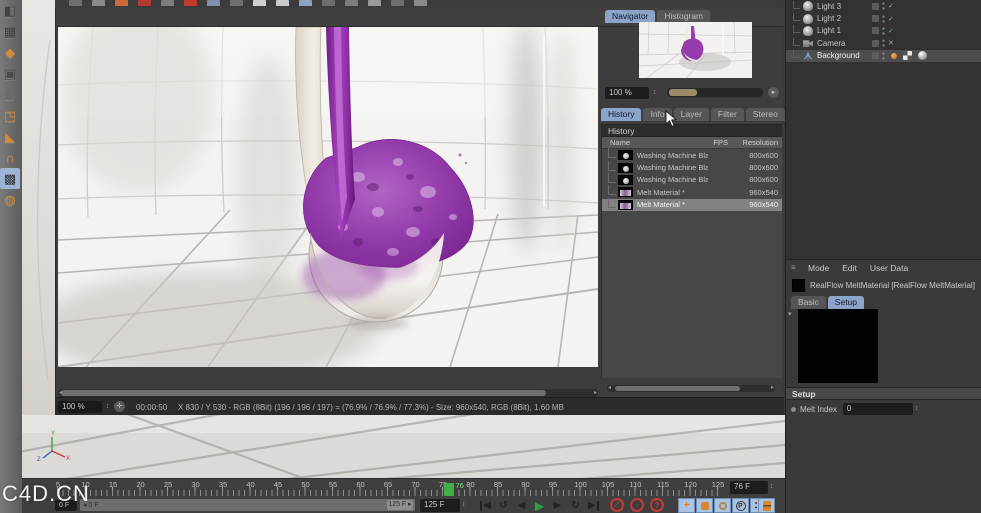 The image size is (981, 513). I want to click on object-row-light-3: Light 3 ✓, so click(883, 6).